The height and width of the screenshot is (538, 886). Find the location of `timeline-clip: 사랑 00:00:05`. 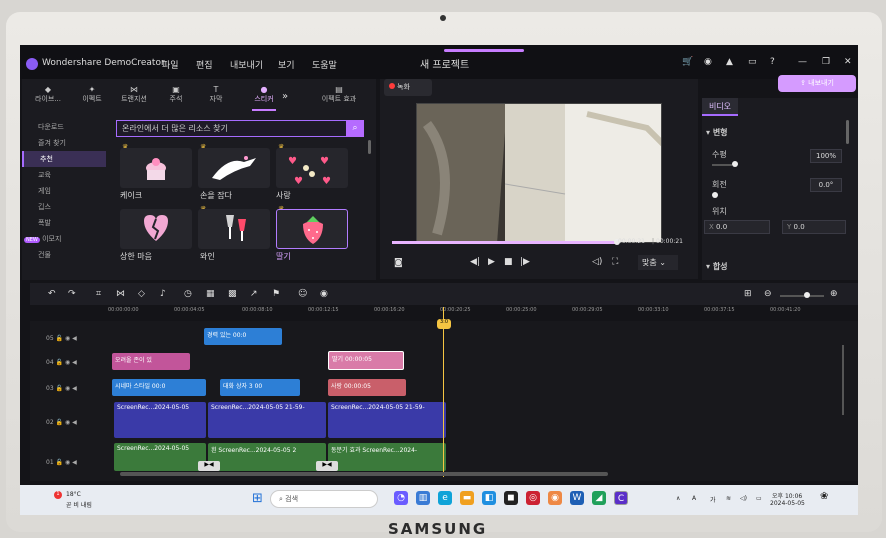

timeline-clip: 사랑 00:00:05 is located at coordinates (367, 387).